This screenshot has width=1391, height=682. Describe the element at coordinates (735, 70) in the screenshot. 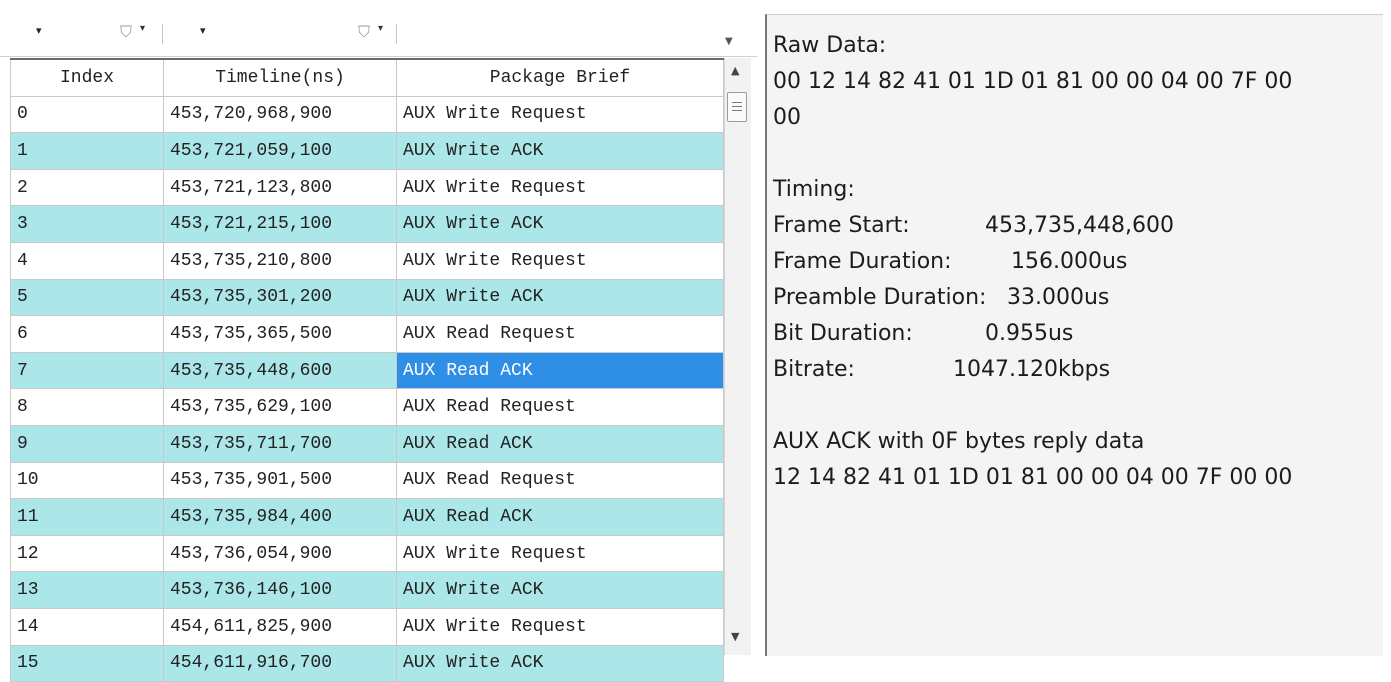

I see `scroll-up-icon: ▲` at that location.